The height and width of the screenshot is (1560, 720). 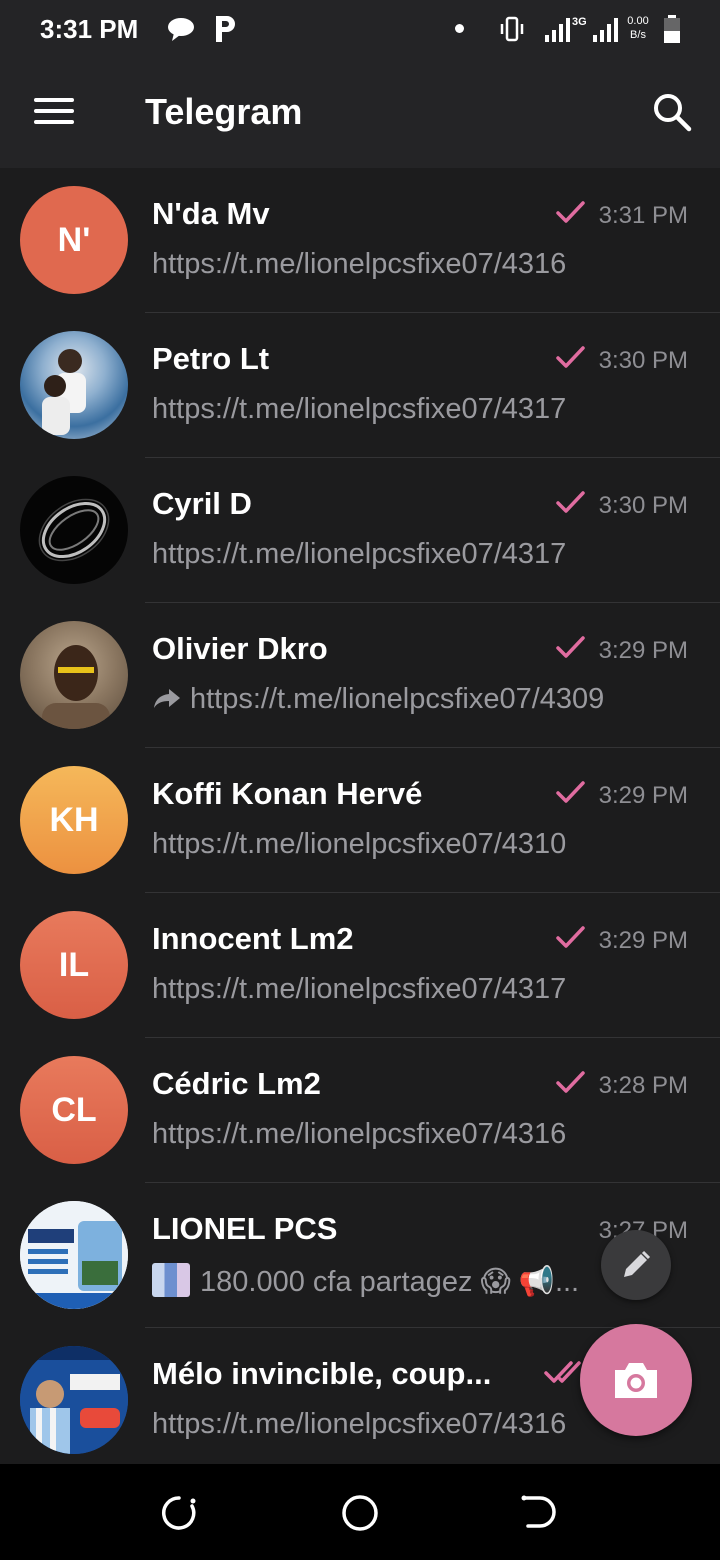 What do you see at coordinates (171, 1280) in the screenshot?
I see `media-thumbnail-icon` at bounding box center [171, 1280].